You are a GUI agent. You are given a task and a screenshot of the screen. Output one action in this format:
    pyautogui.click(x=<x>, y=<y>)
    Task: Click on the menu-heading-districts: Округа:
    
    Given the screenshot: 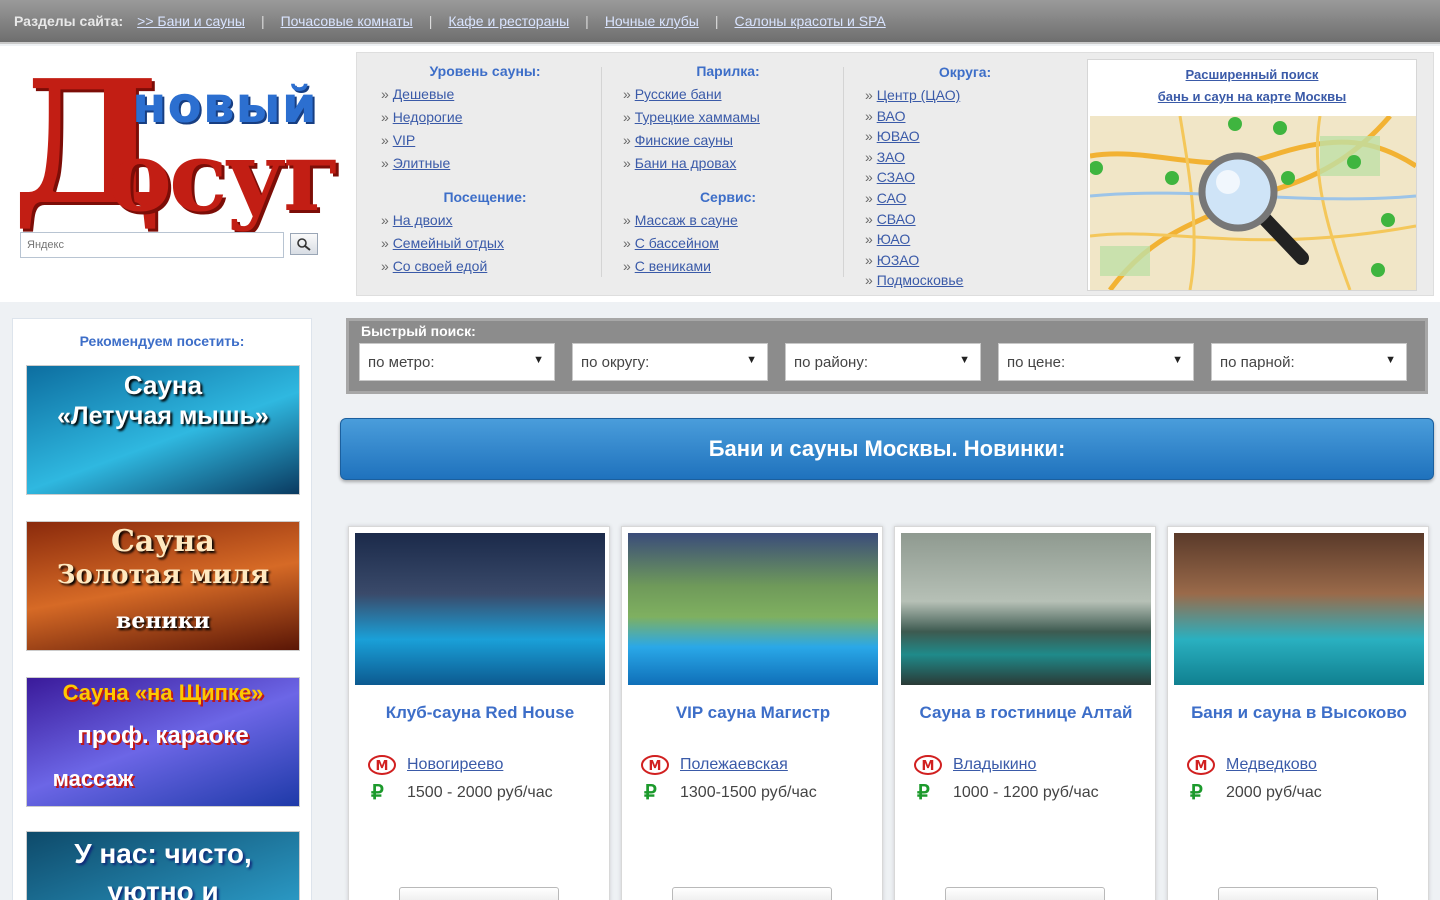 What is the action you would take?
    pyautogui.click(x=965, y=72)
    